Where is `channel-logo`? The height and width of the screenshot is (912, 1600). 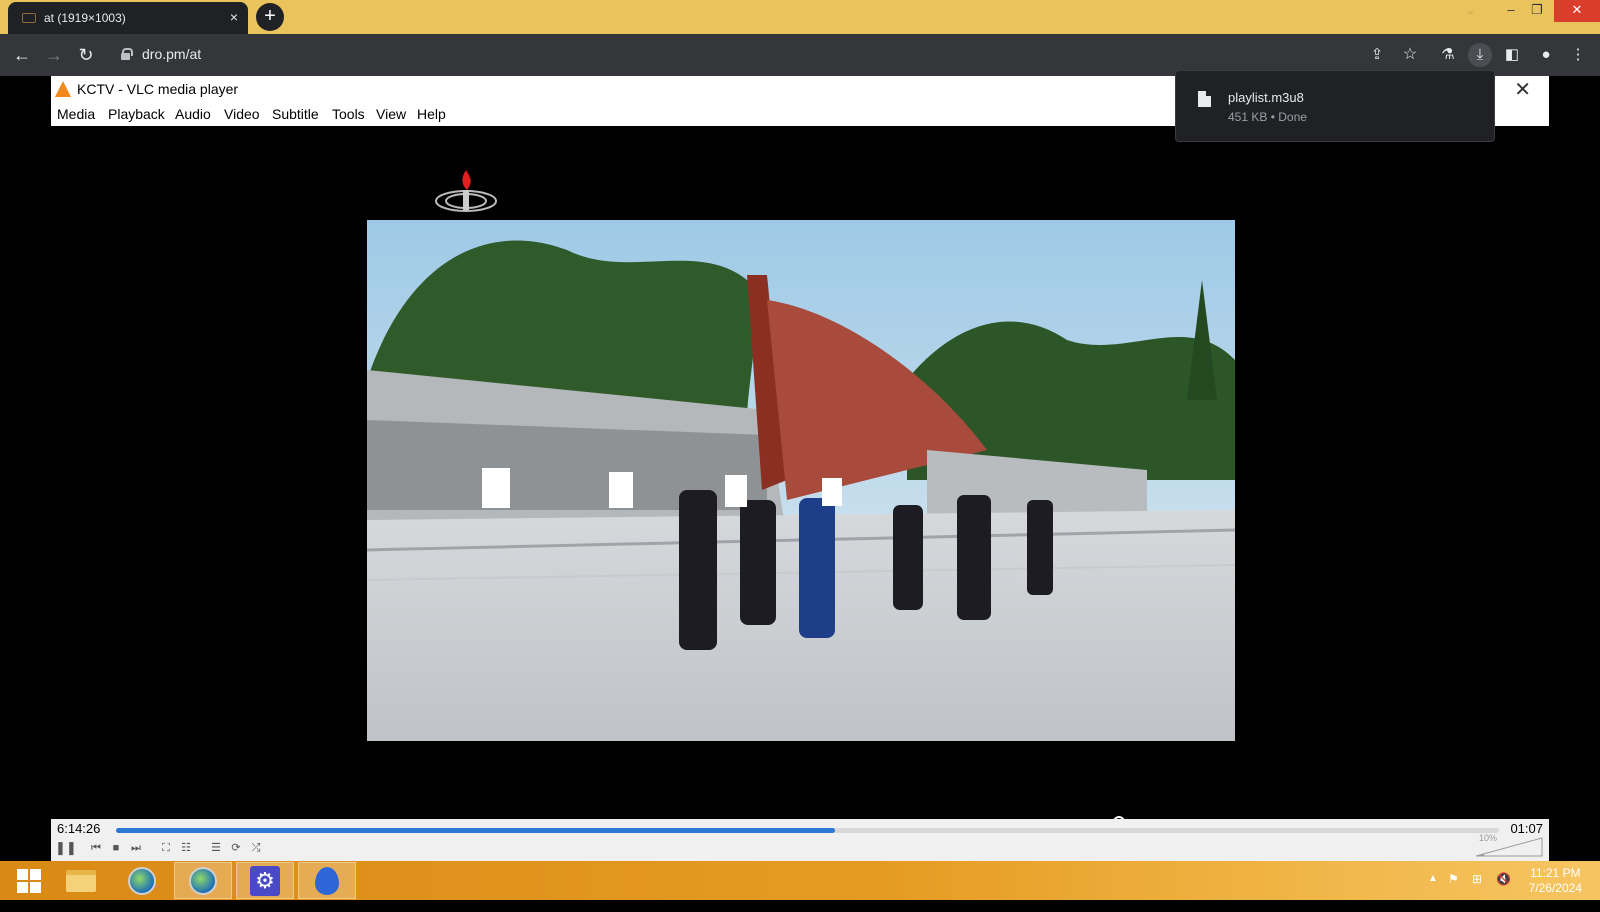 channel-logo is located at coordinates (466, 191).